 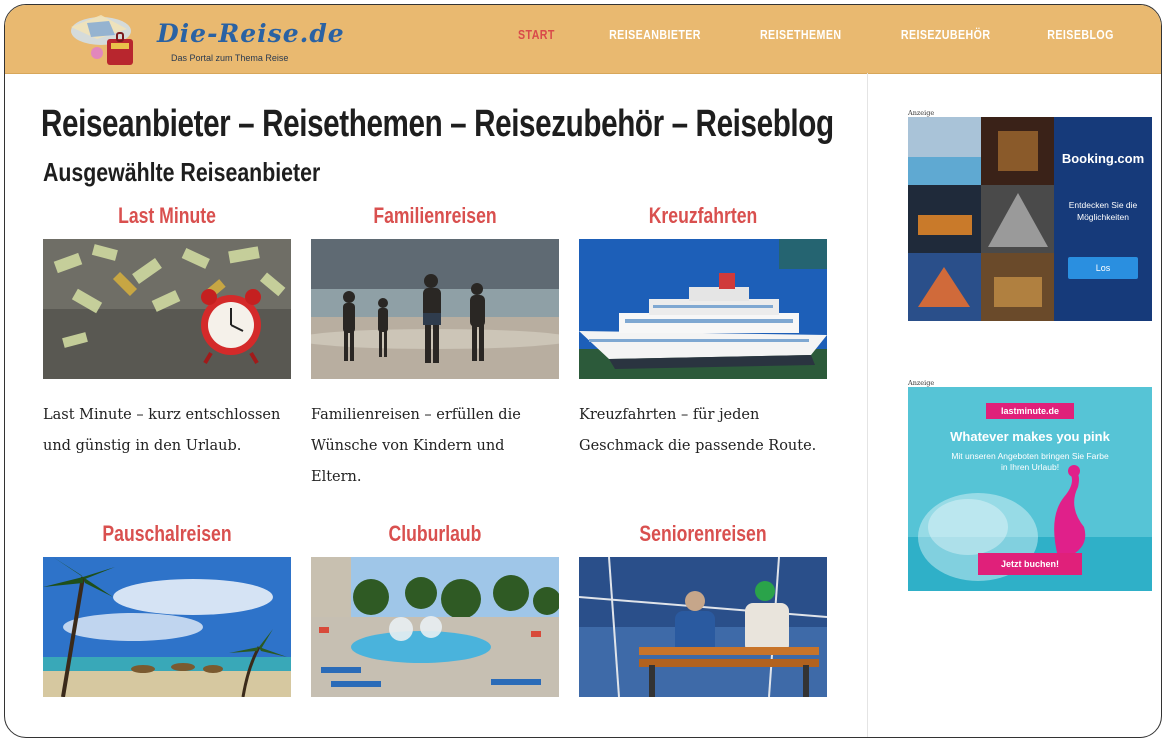 What do you see at coordinates (703, 627) in the screenshot?
I see `seniors-bench-photo` at bounding box center [703, 627].